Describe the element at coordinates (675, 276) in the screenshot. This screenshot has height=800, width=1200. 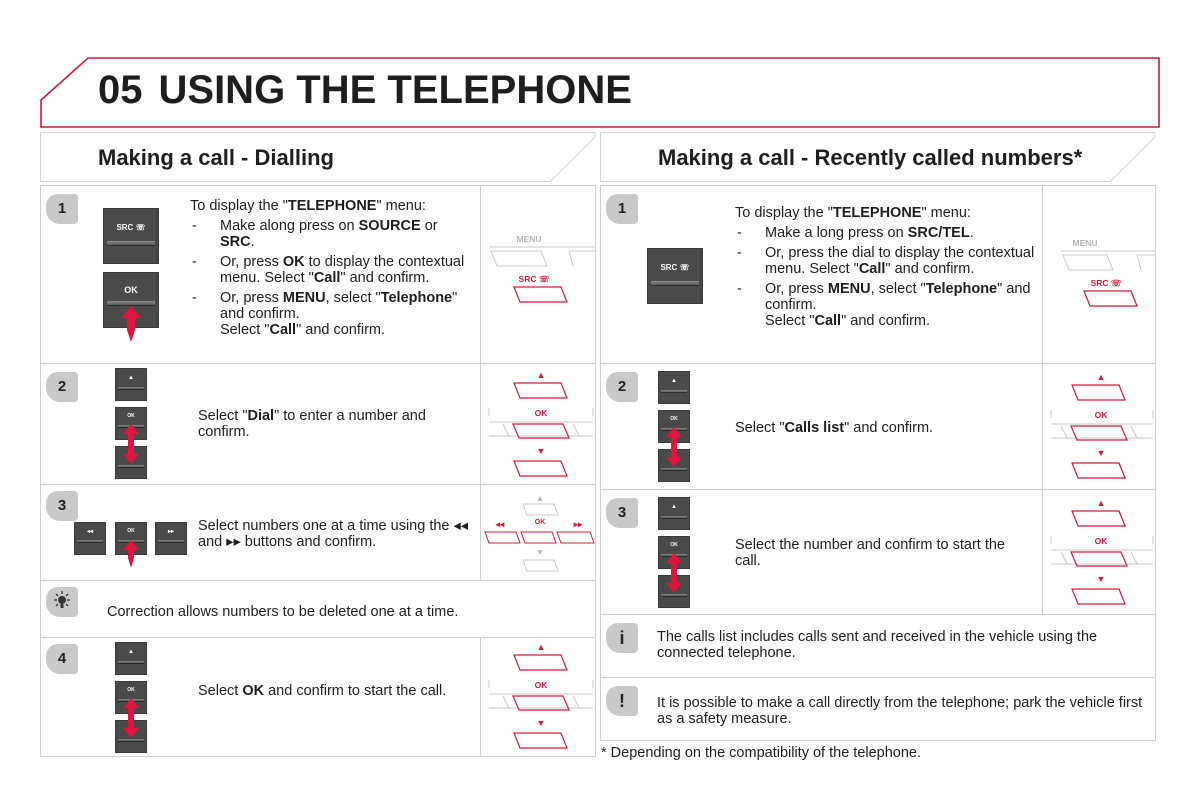
I see `src-tel-key: SRC ☏` at that location.